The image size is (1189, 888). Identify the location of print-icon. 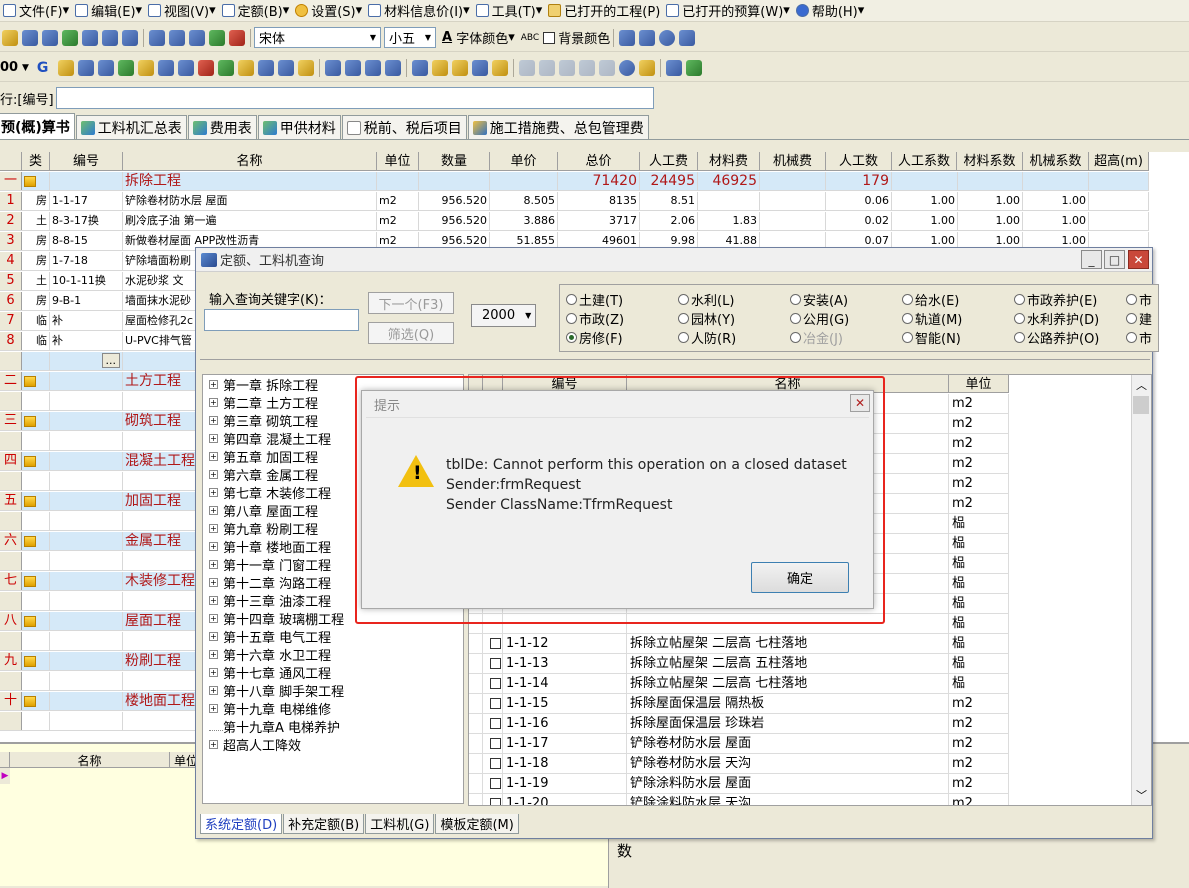
(110, 37).